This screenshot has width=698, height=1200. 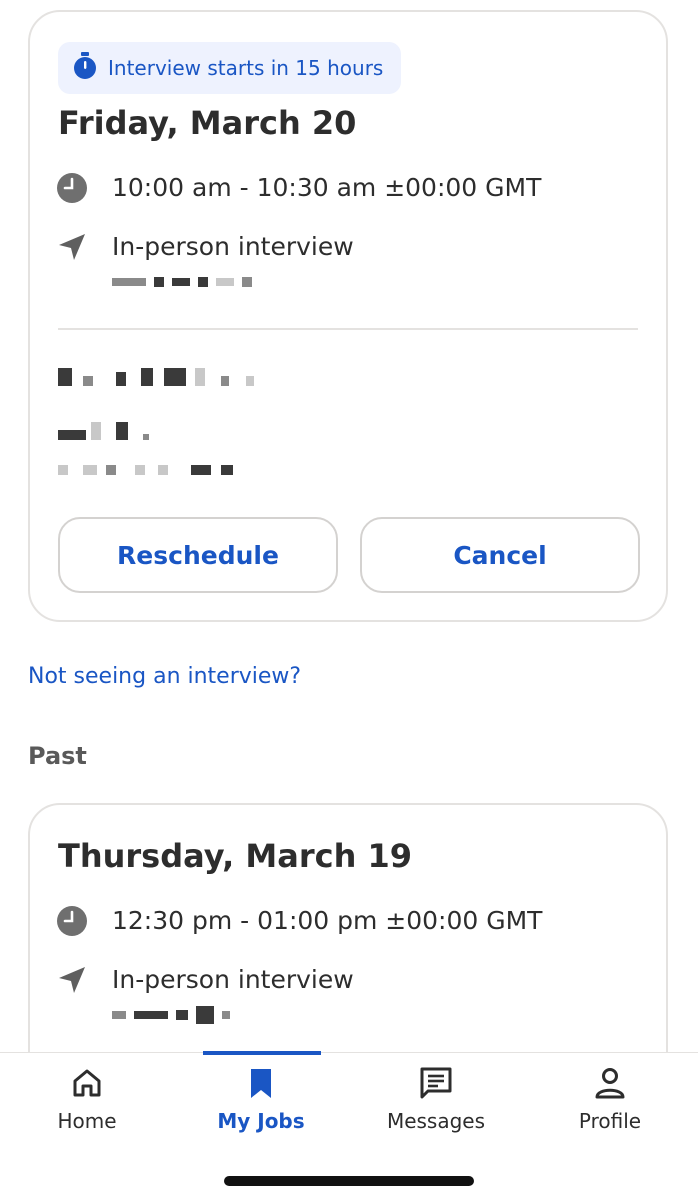 I want to click on interview-location-row: In-person interview, so click(x=204, y=261).